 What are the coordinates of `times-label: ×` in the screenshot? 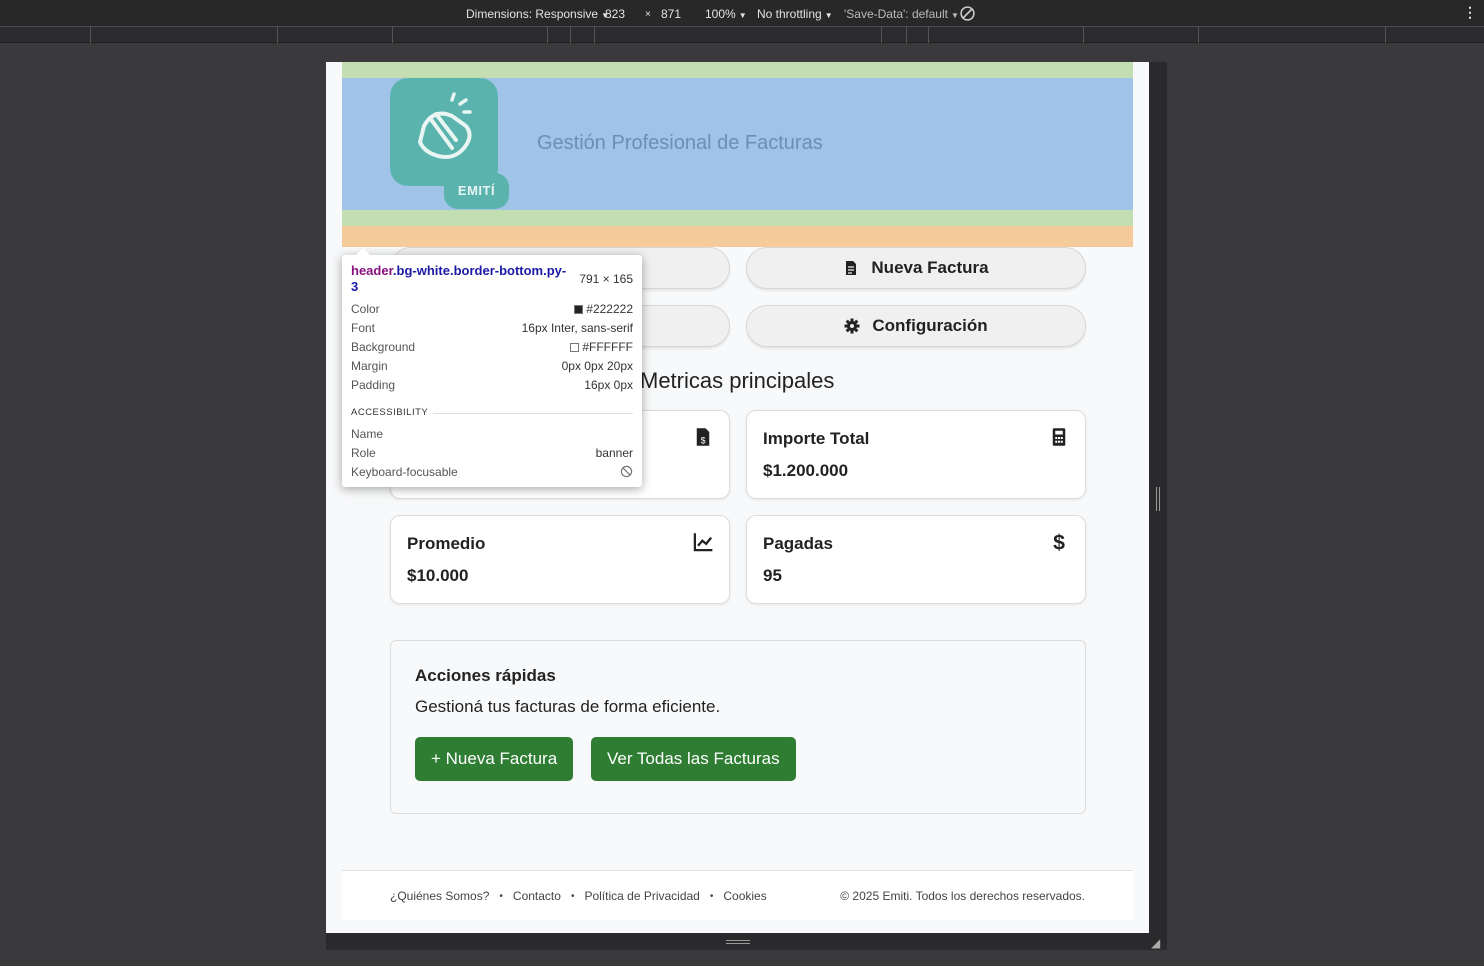 It's located at (648, 14).